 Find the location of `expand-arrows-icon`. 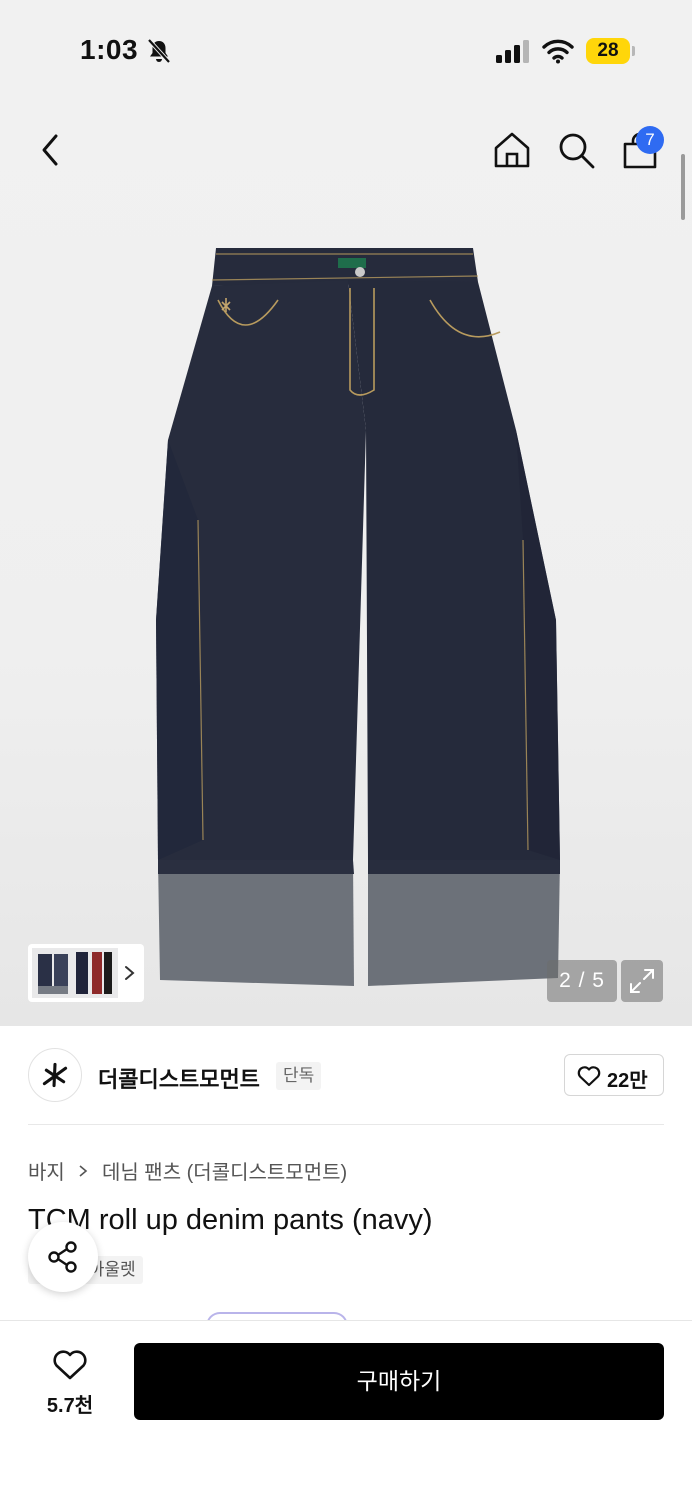

expand-arrows-icon is located at coordinates (642, 981).